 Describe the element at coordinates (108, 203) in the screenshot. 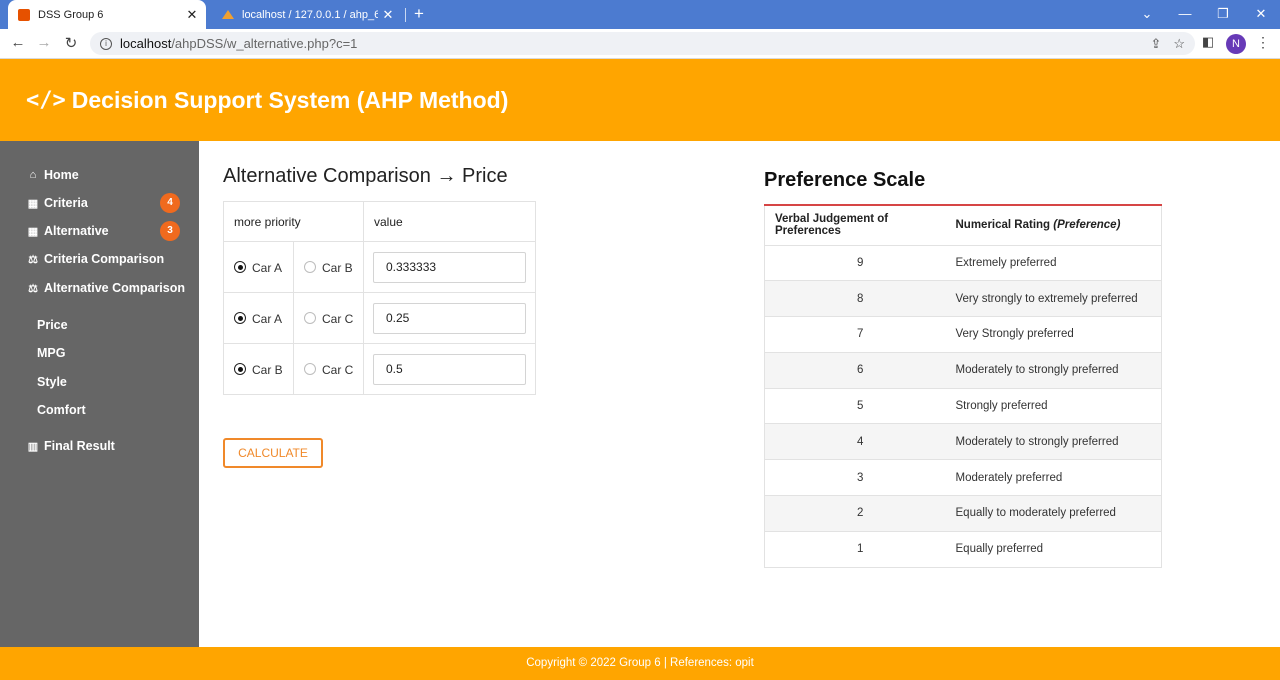

I see `sidebar-item-criteria: ▦ Criteria 4` at that location.